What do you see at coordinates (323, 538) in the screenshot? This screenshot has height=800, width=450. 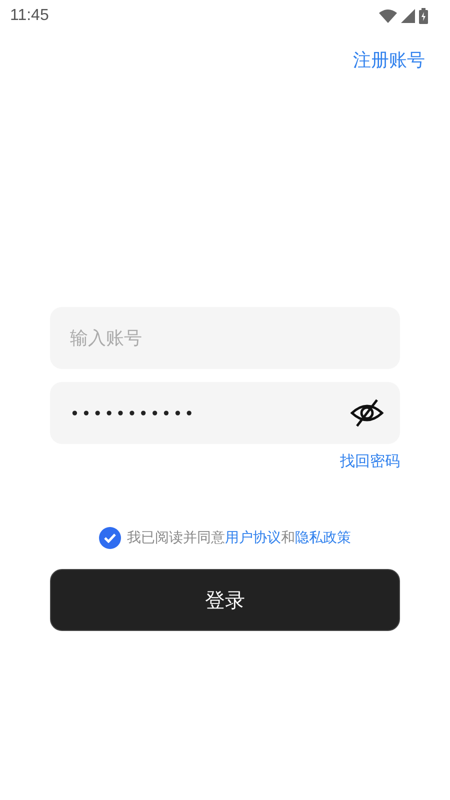 I see `privacy-policy-link: 隐私政策` at bounding box center [323, 538].